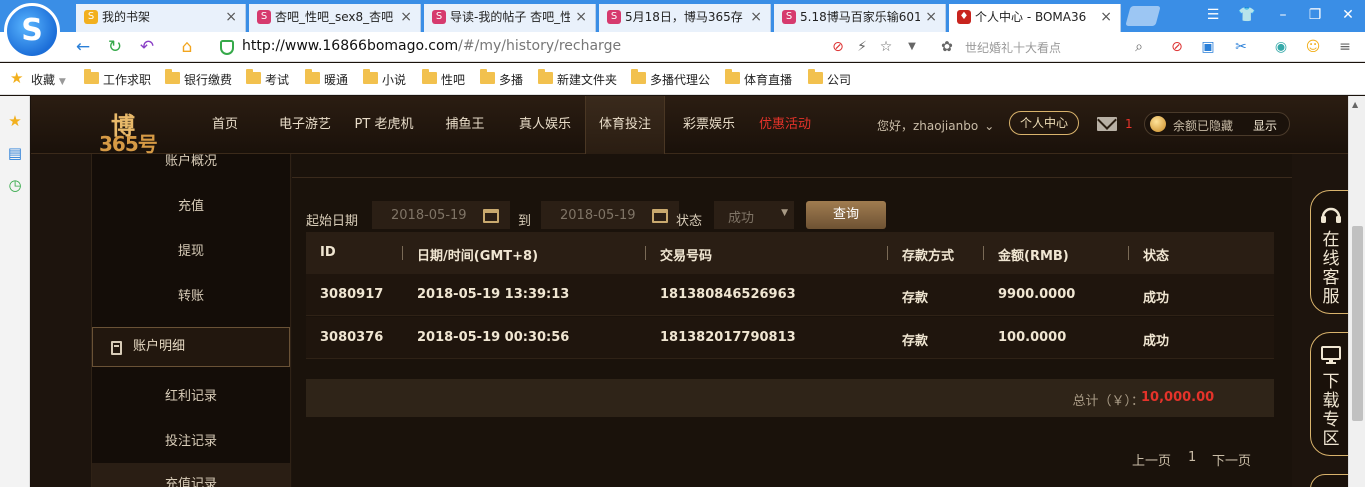 This screenshot has width=1365, height=487. What do you see at coordinates (277, 80) in the screenshot?
I see `bookmark-label: 考试` at bounding box center [277, 80].